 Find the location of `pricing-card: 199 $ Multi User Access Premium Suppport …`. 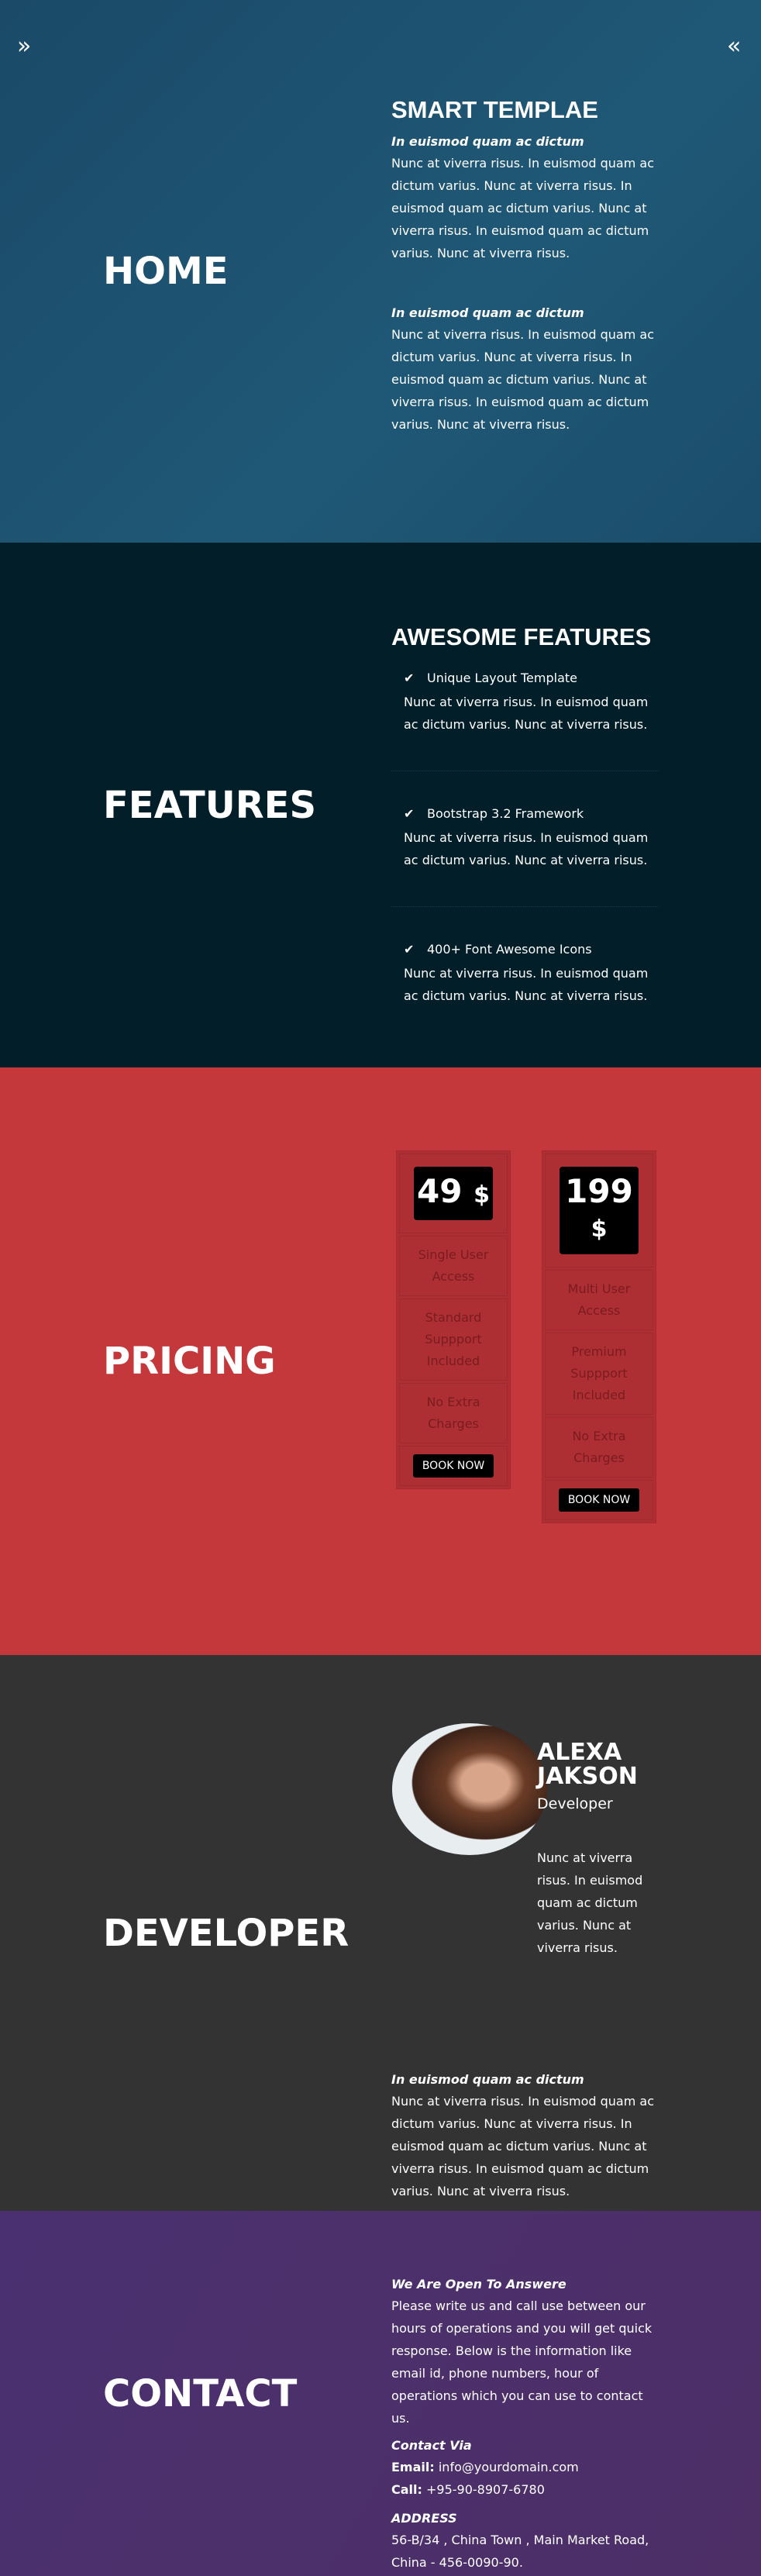

pricing-card: 199 $ Multi User Access Premium Suppport … is located at coordinates (599, 1336).